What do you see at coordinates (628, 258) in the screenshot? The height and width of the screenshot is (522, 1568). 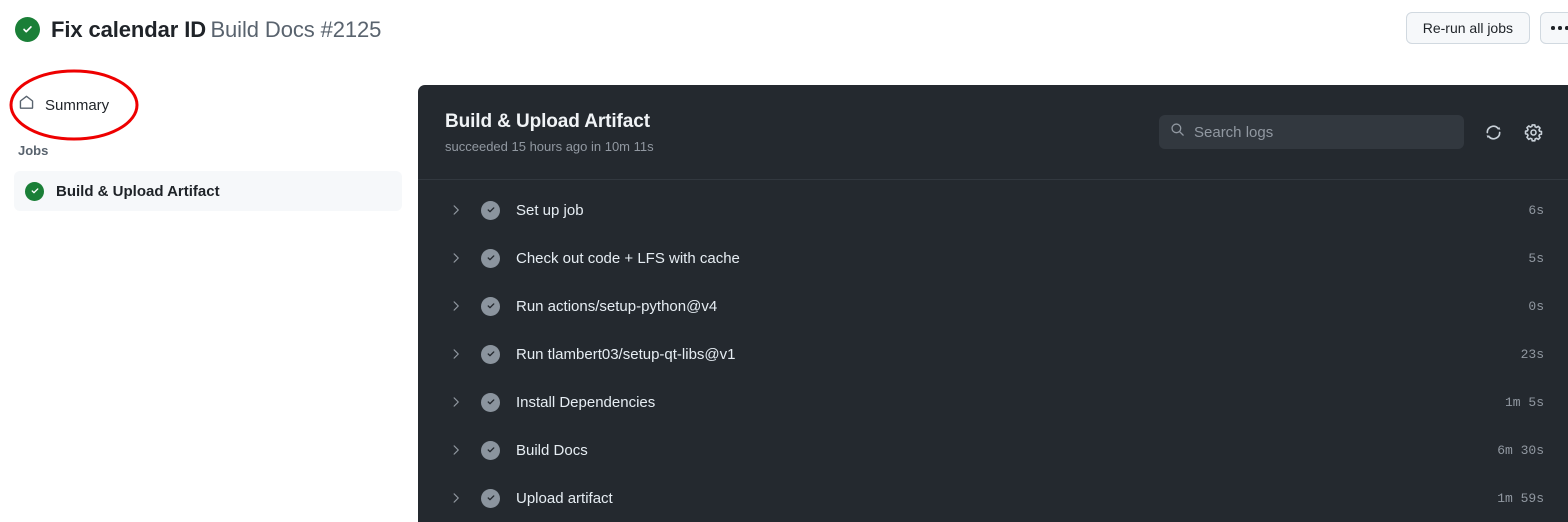 I see `log-step-name: Check out code + LFS with cache` at bounding box center [628, 258].